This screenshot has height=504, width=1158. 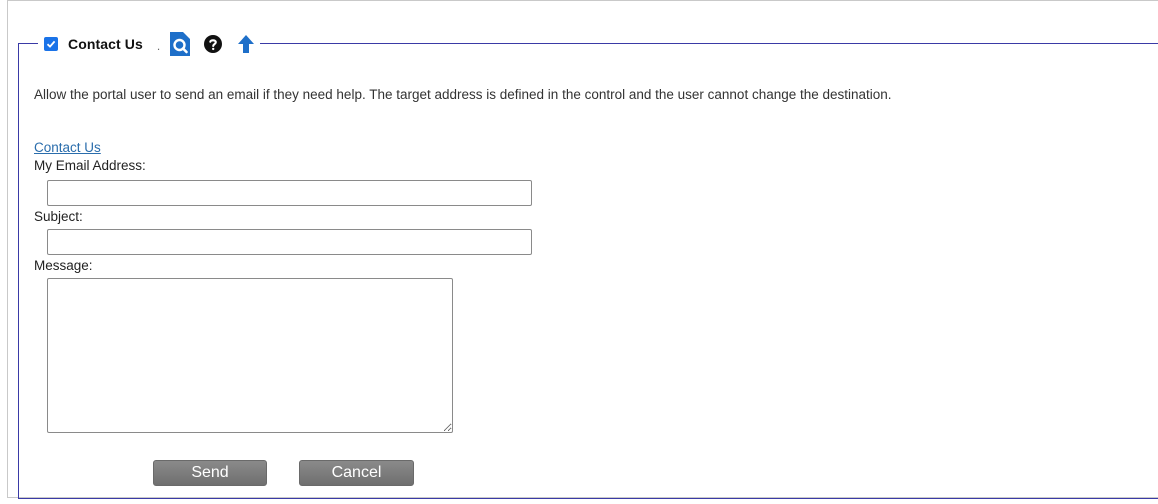 What do you see at coordinates (90, 165) in the screenshot?
I see `email-label: My Email Address:` at bounding box center [90, 165].